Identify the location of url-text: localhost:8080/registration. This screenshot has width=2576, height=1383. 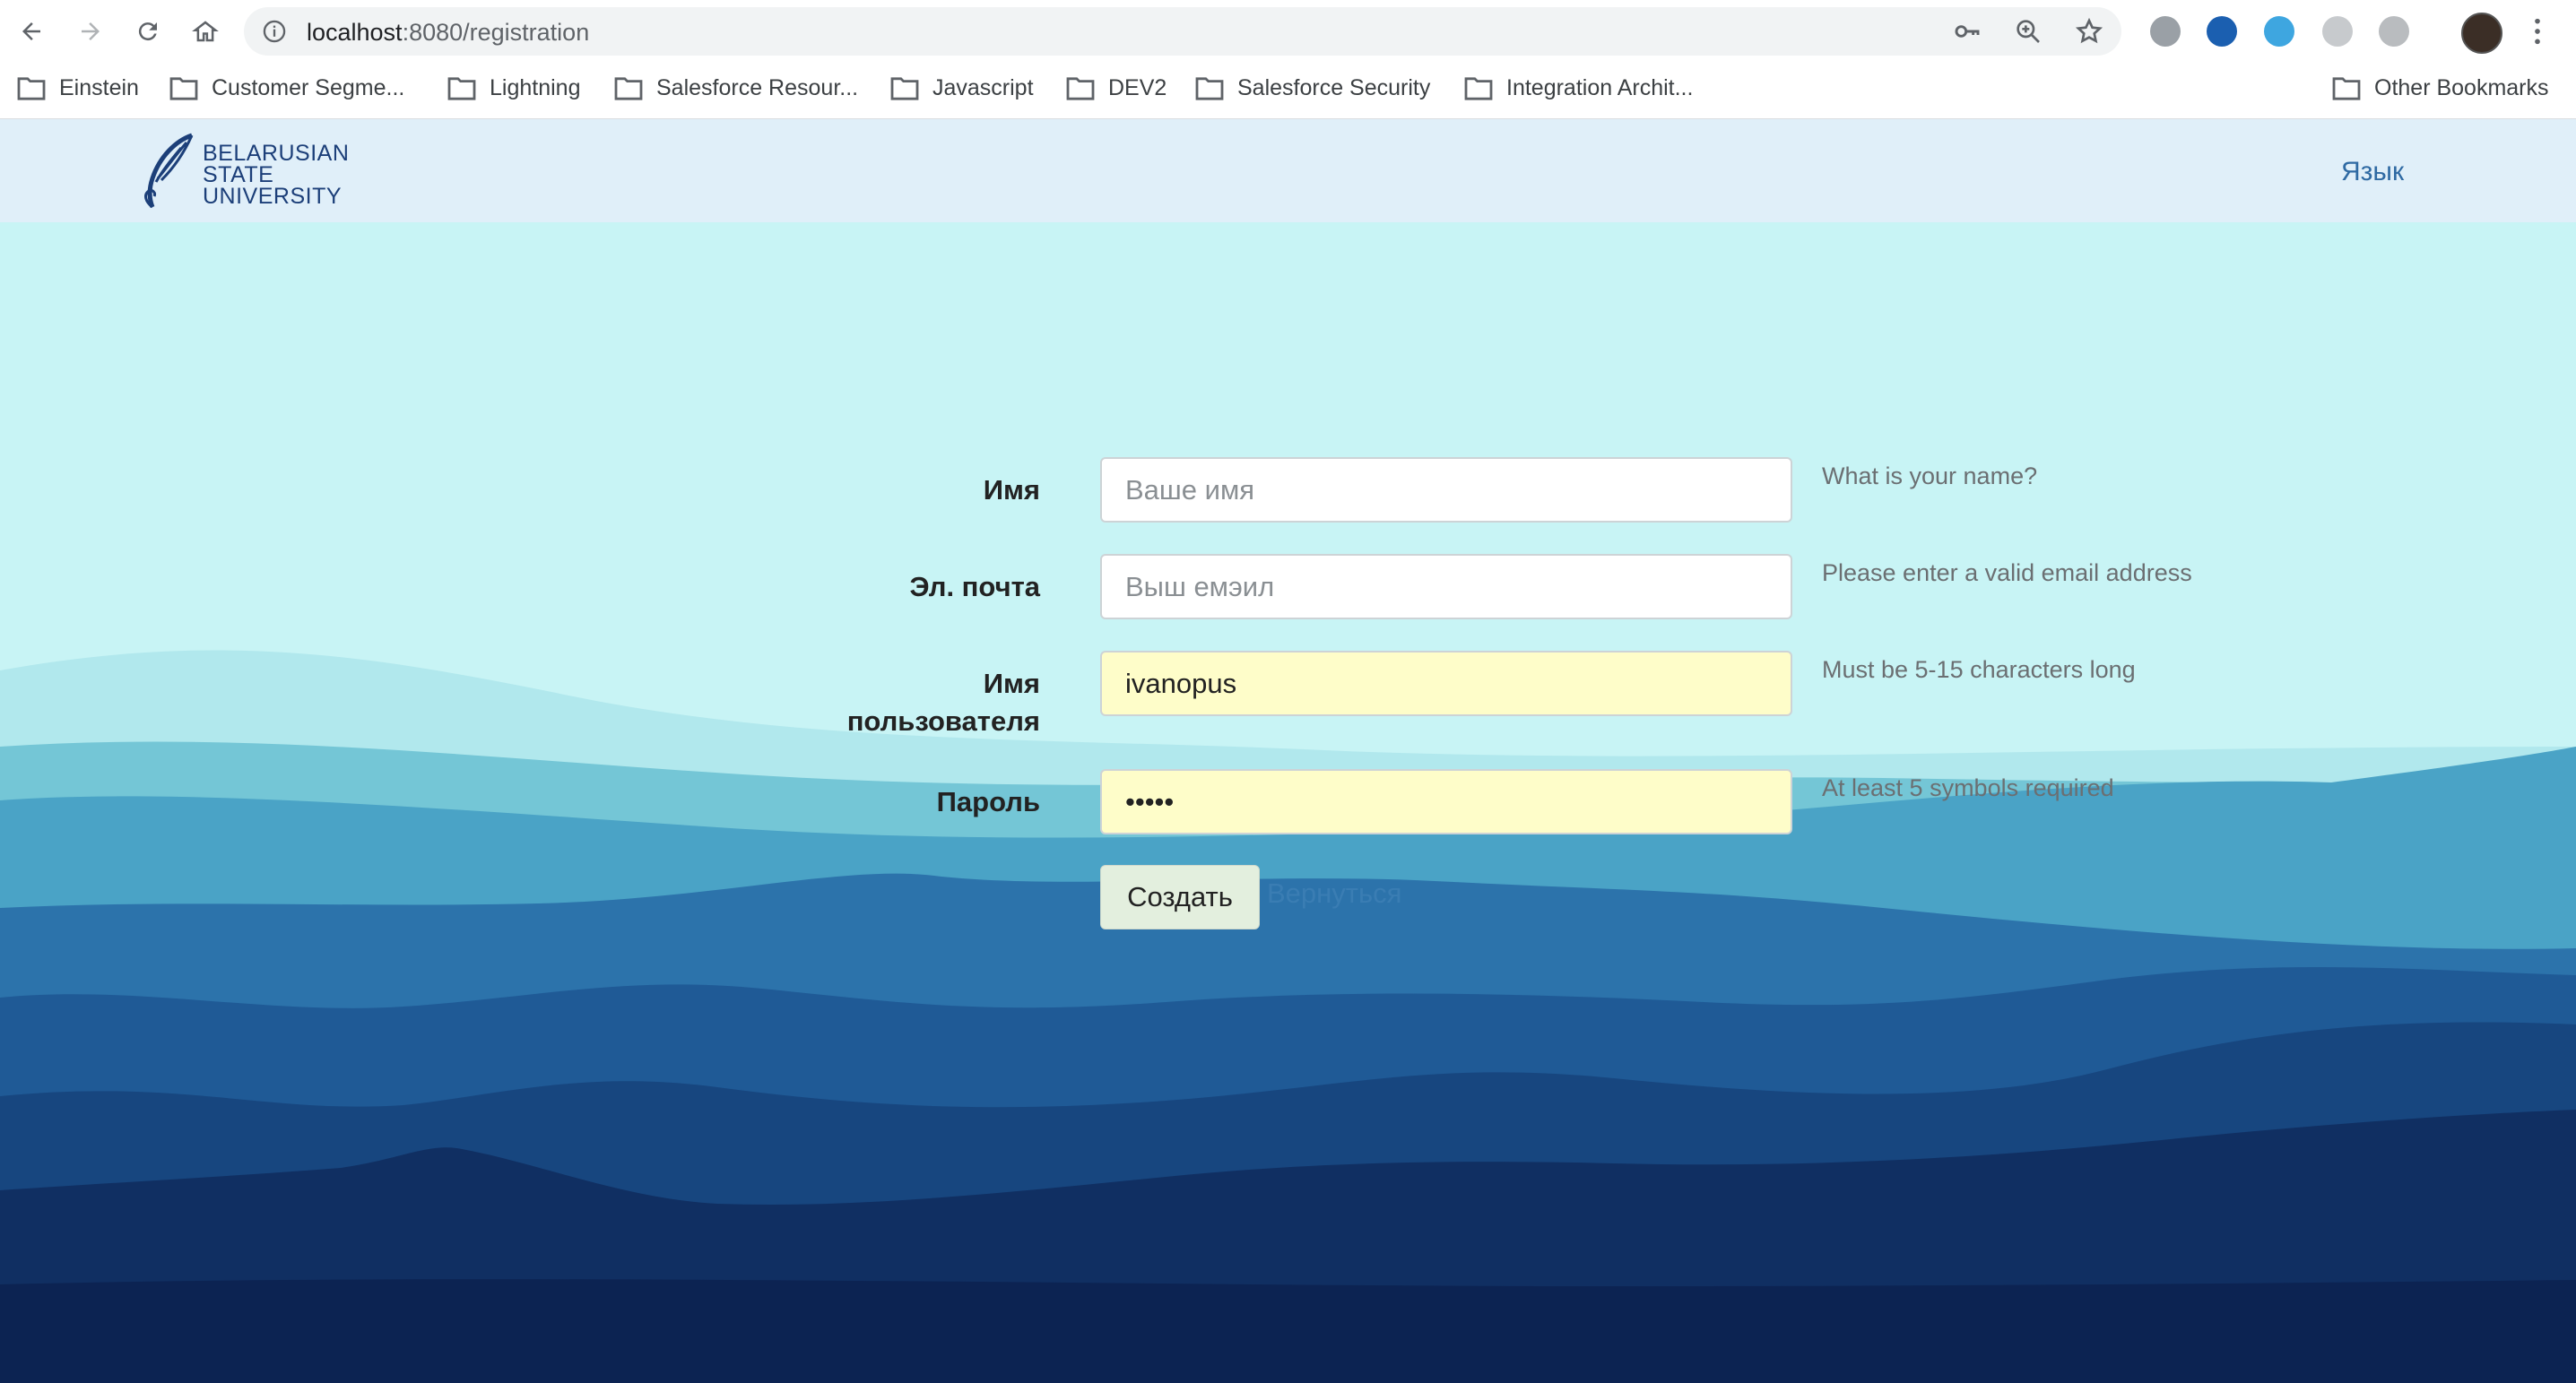
(448, 33).